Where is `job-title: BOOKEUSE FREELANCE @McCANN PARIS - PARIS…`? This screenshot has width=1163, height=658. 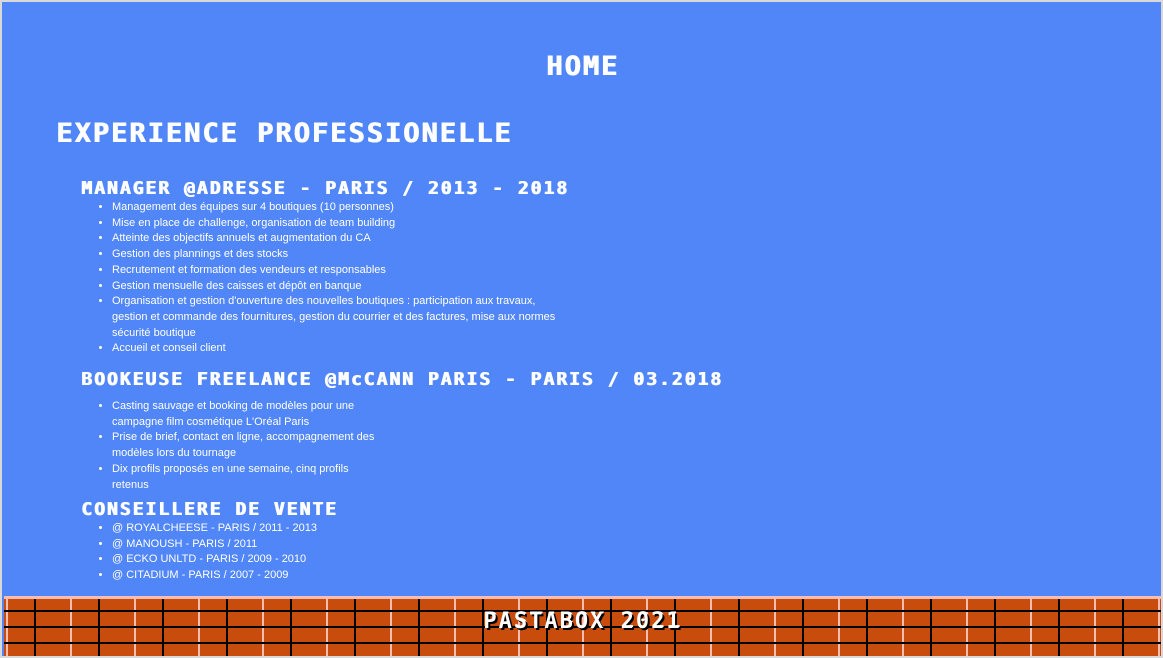
job-title: BOOKEUSE FREELANCE @McCANN PARIS - PARIS… is located at coordinates (402, 379).